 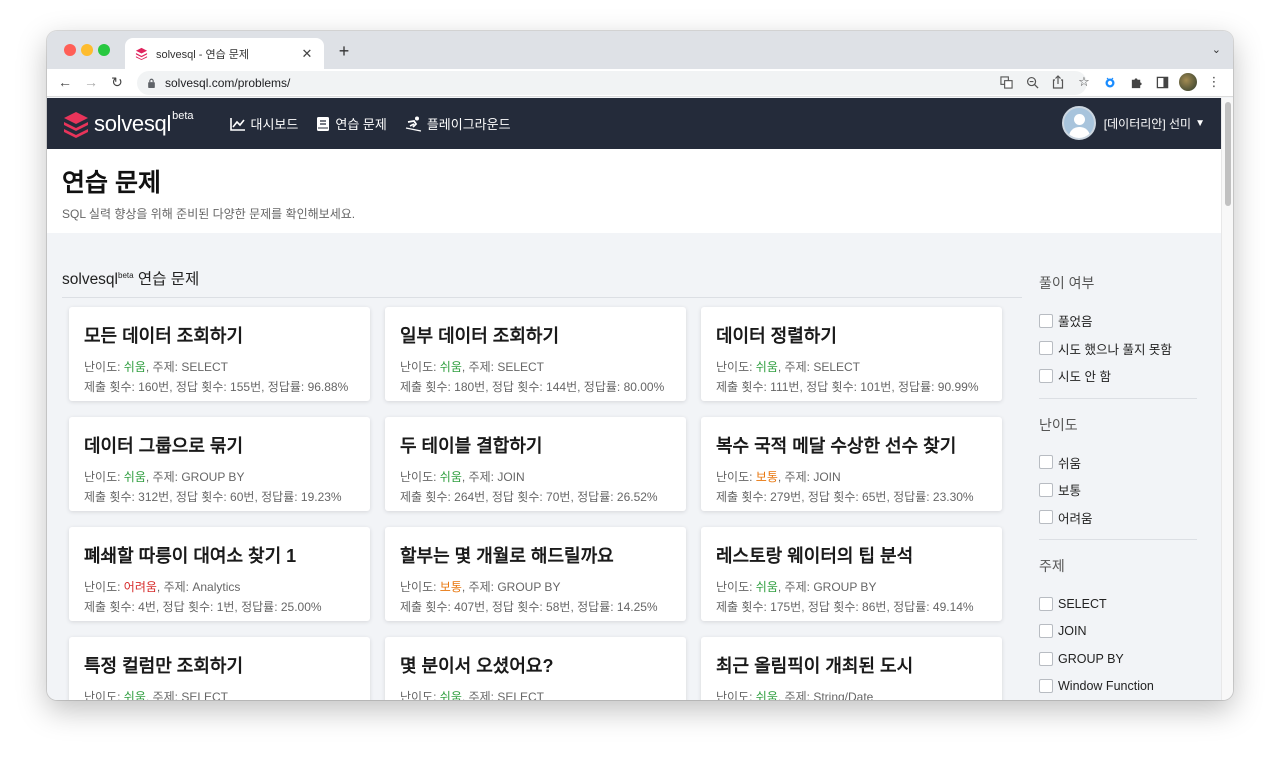 I want to click on zoom-icon, so click(x=1032, y=82).